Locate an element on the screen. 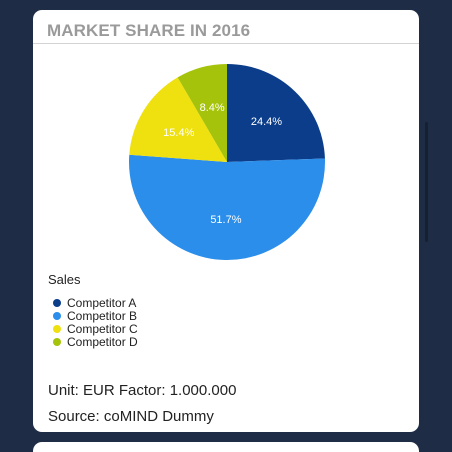  pie-label-competitor-a: 24.4% is located at coordinates (266, 122).